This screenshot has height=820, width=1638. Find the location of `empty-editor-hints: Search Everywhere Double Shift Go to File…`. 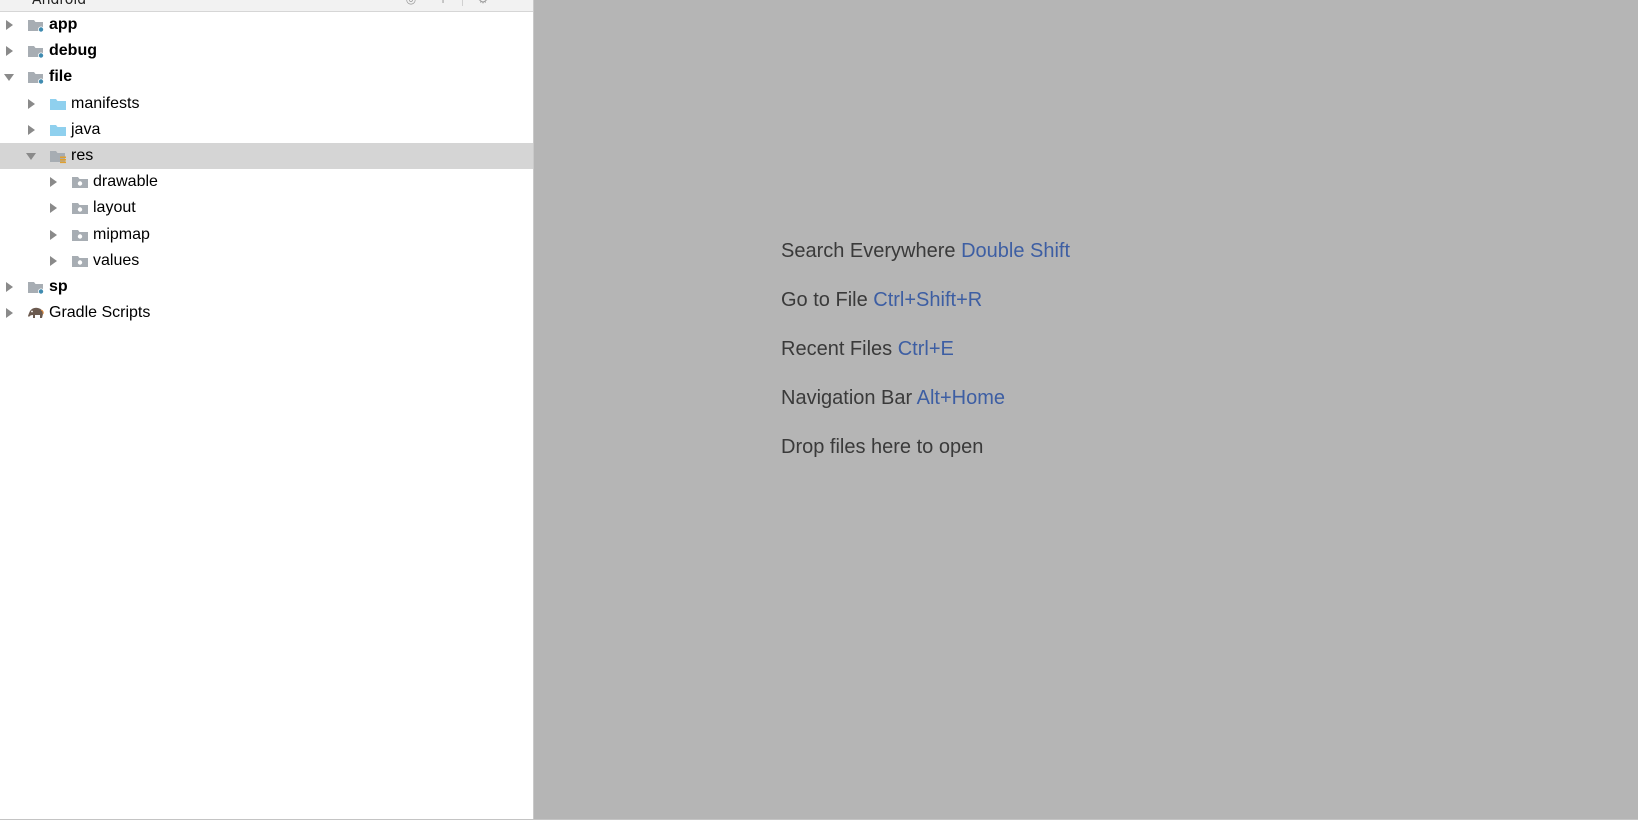

empty-editor-hints: Search Everywhere Double Shift Go to File… is located at coordinates (925, 358).